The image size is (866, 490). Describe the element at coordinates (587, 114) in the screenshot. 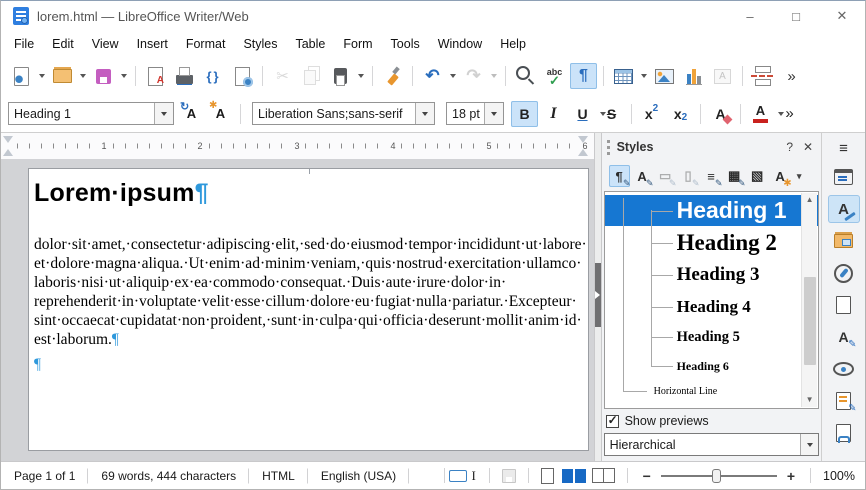

I see `underline-button: U` at that location.